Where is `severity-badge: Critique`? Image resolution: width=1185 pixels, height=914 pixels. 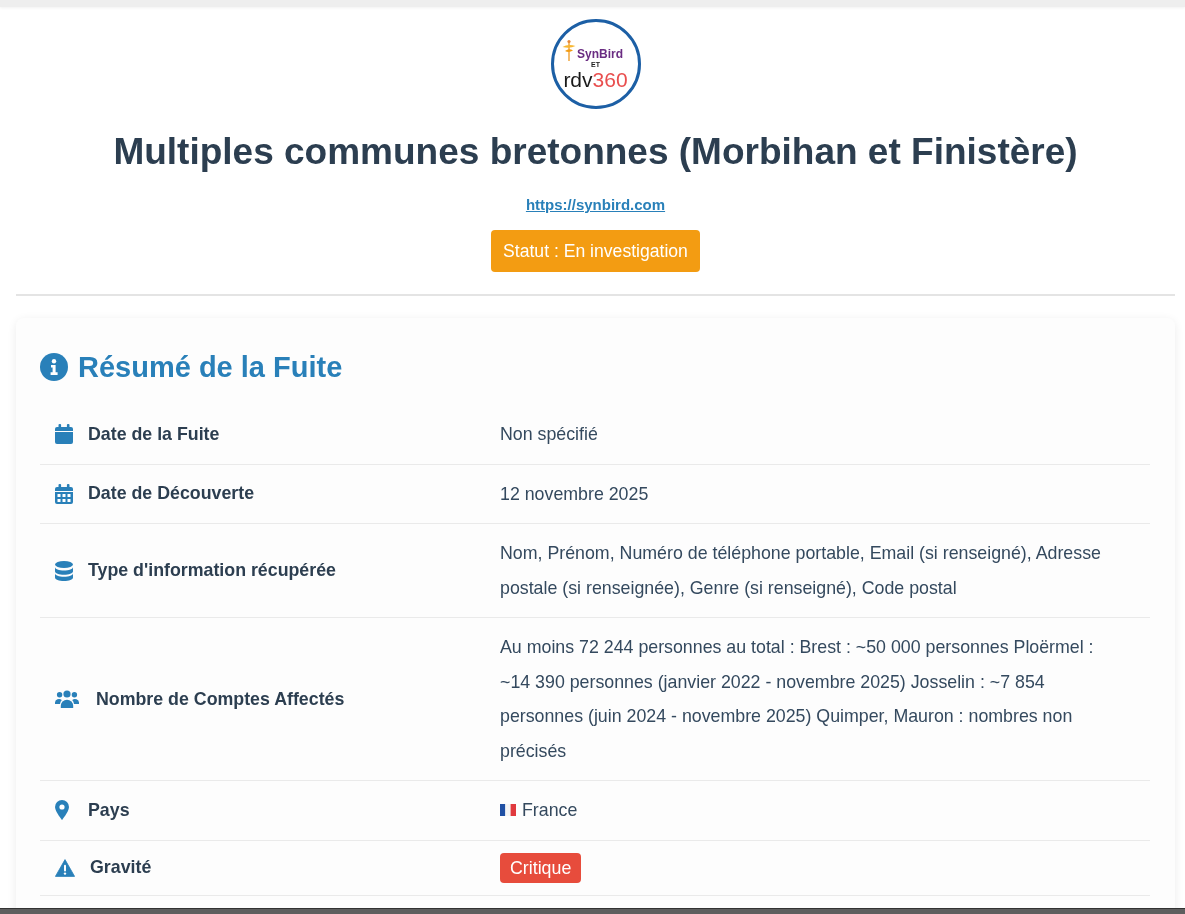 severity-badge: Critique is located at coordinates (541, 867).